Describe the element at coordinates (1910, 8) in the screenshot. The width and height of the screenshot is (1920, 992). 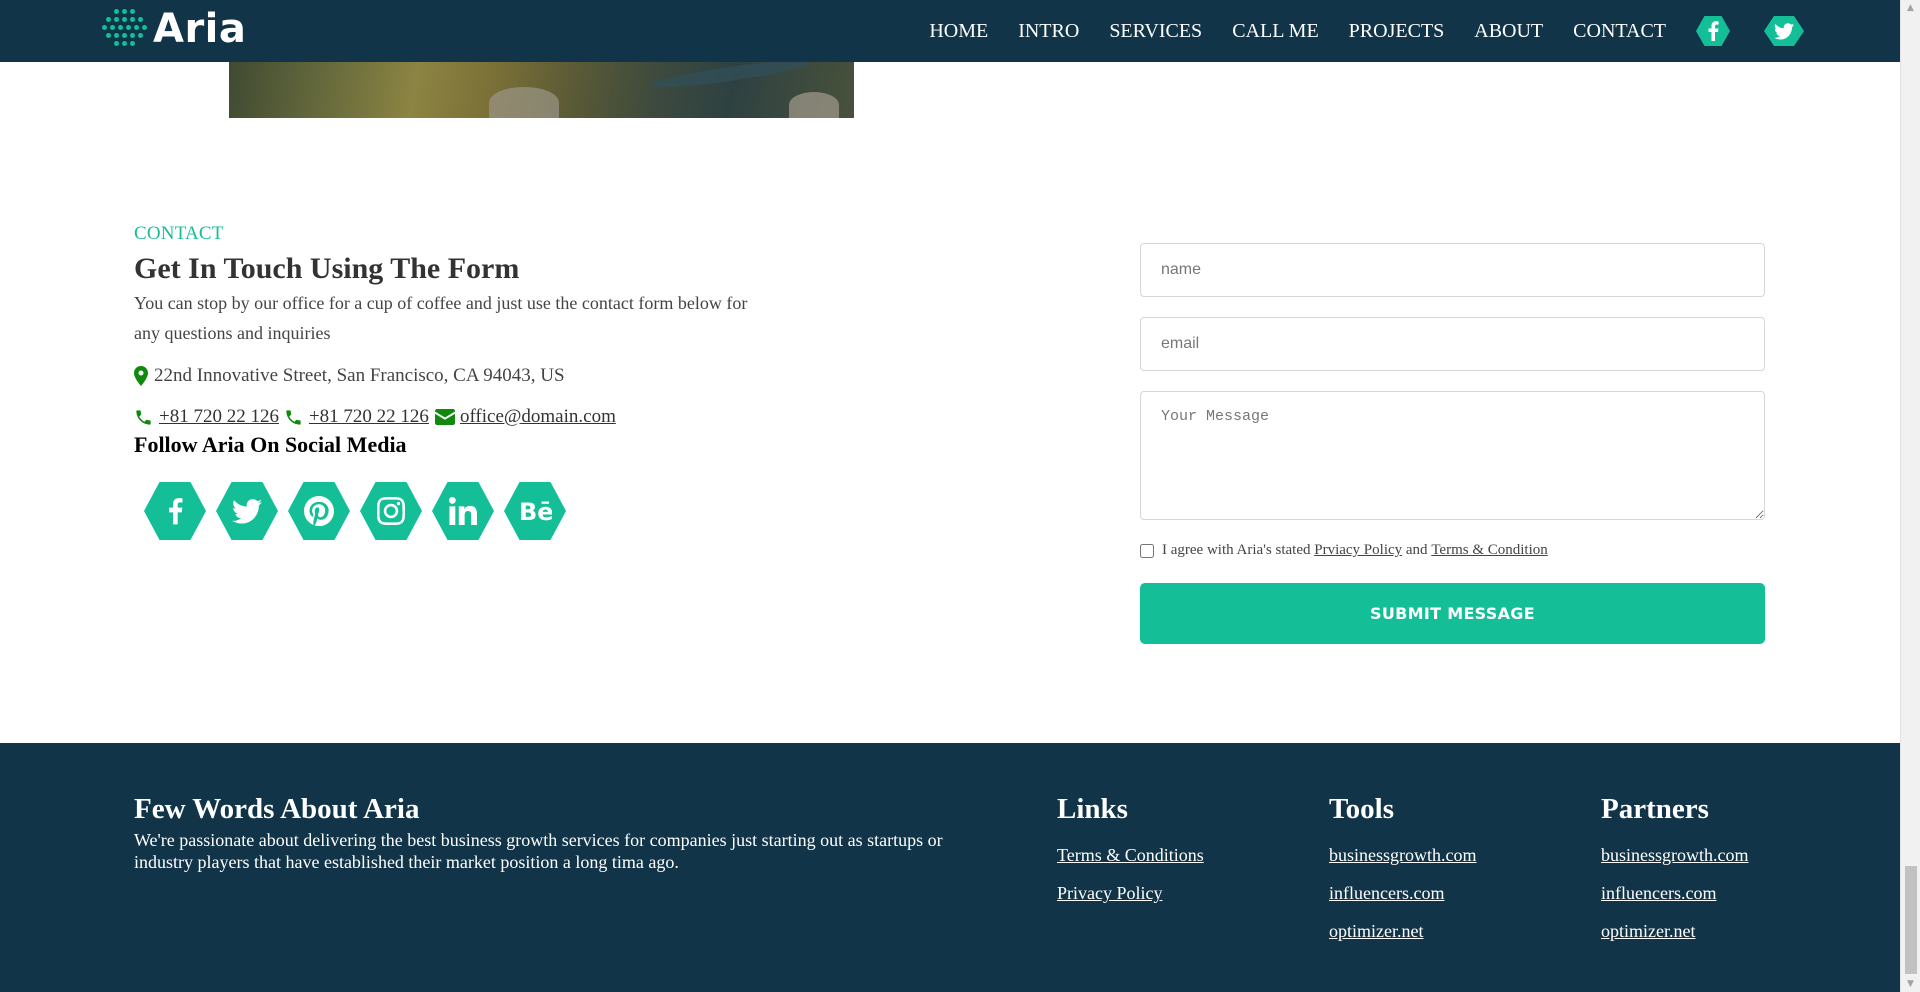
I see `scroll-up-arrow-icon: ▲` at that location.